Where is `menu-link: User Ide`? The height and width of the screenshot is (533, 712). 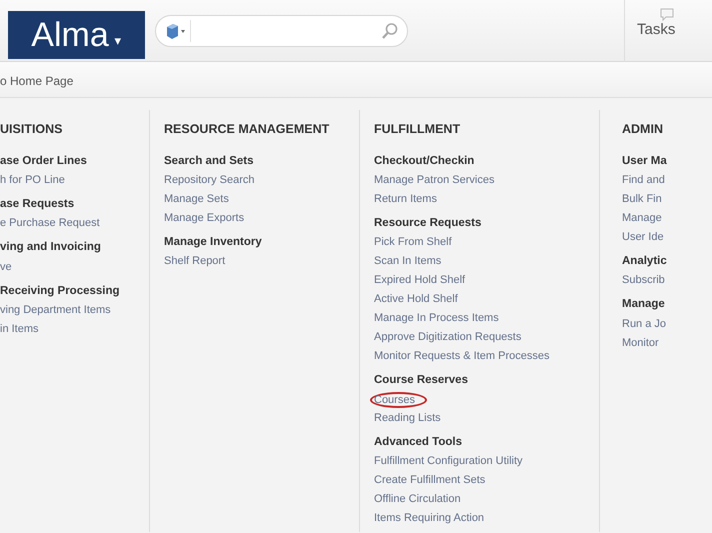
menu-link: User Ide is located at coordinates (643, 237).